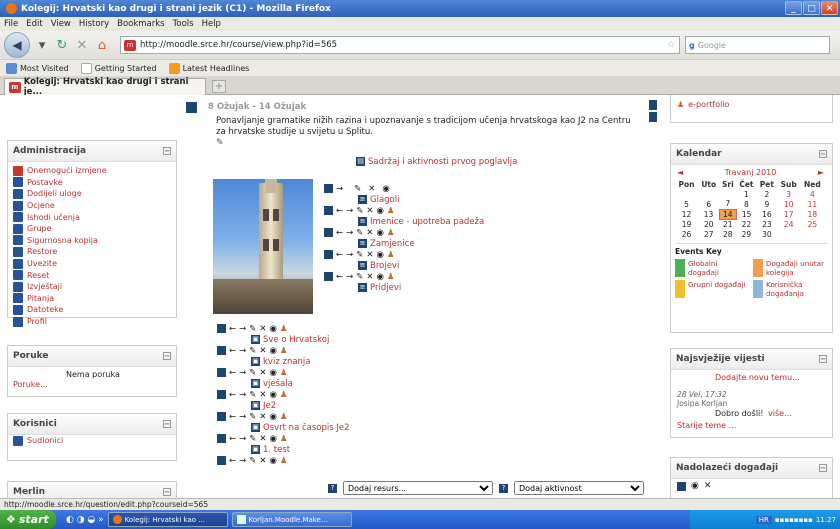 This screenshot has width=840, height=529. I want to click on calendar-day: 24, so click(788, 224).